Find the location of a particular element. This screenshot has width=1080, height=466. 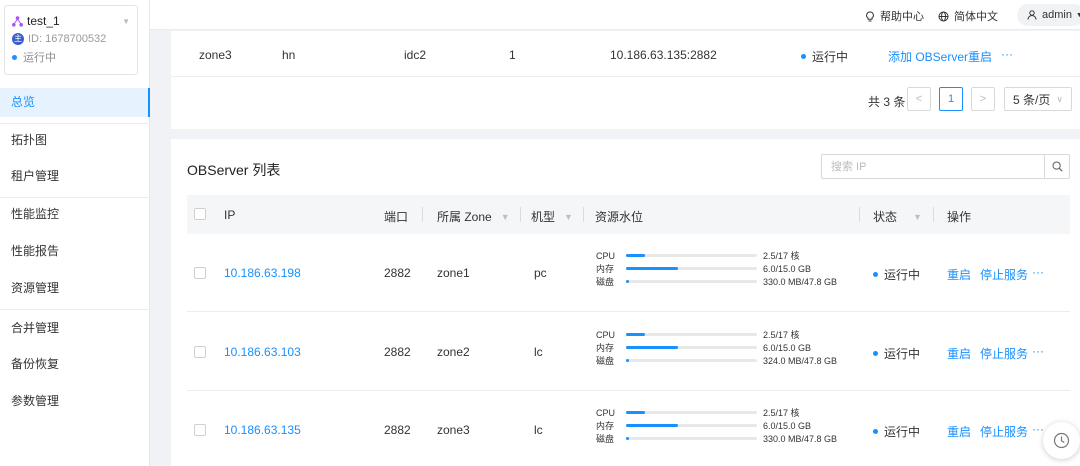

select-all-checkbox is located at coordinates (200, 214).